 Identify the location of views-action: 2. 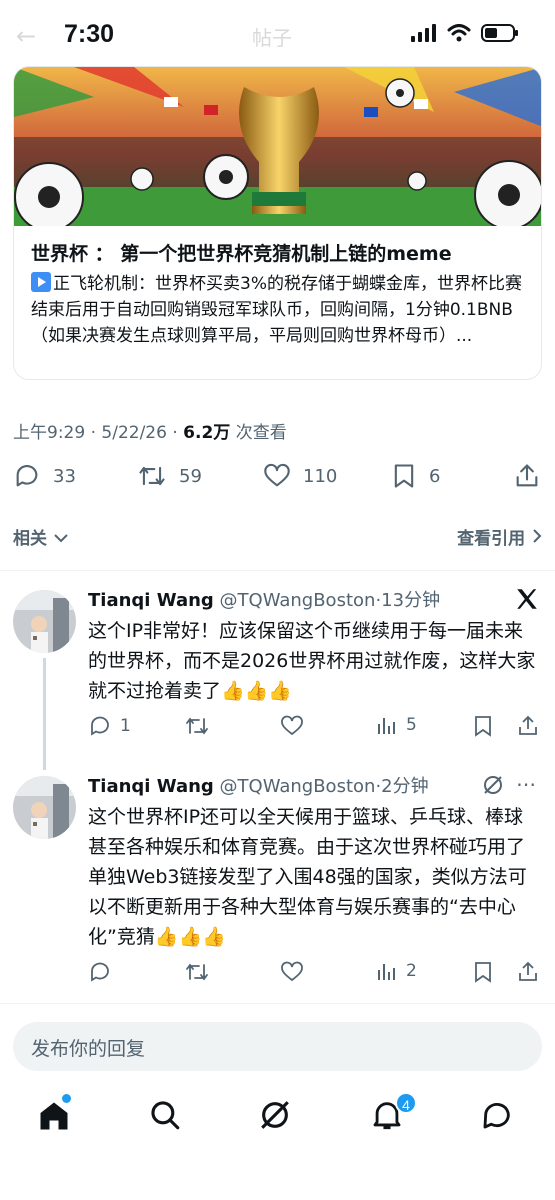
(396, 971).